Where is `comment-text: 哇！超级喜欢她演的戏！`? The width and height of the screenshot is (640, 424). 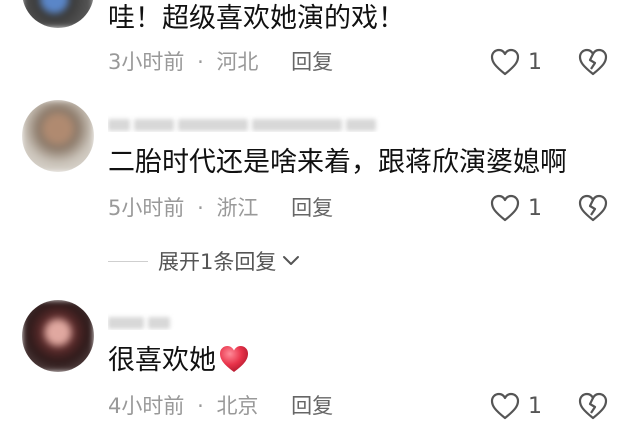
comment-text: 哇！超级喜欢她演的戏！ is located at coordinates (256, 18).